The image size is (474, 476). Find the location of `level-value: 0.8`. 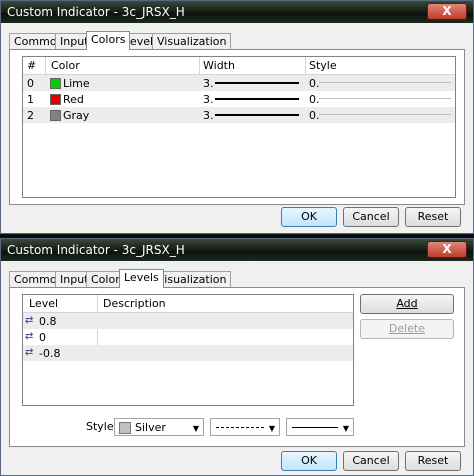

level-value: 0.8 is located at coordinates (48, 321).